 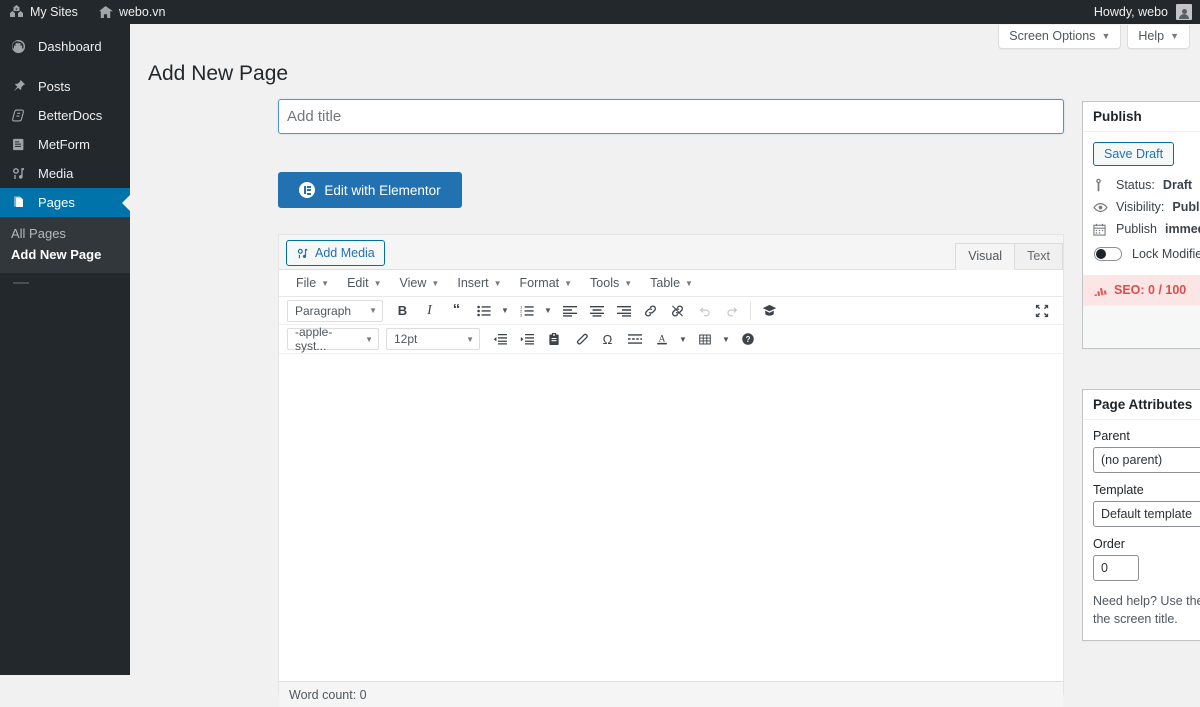 I want to click on admin-bar-my-account: Howdy, webo, so click(x=1131, y=12).